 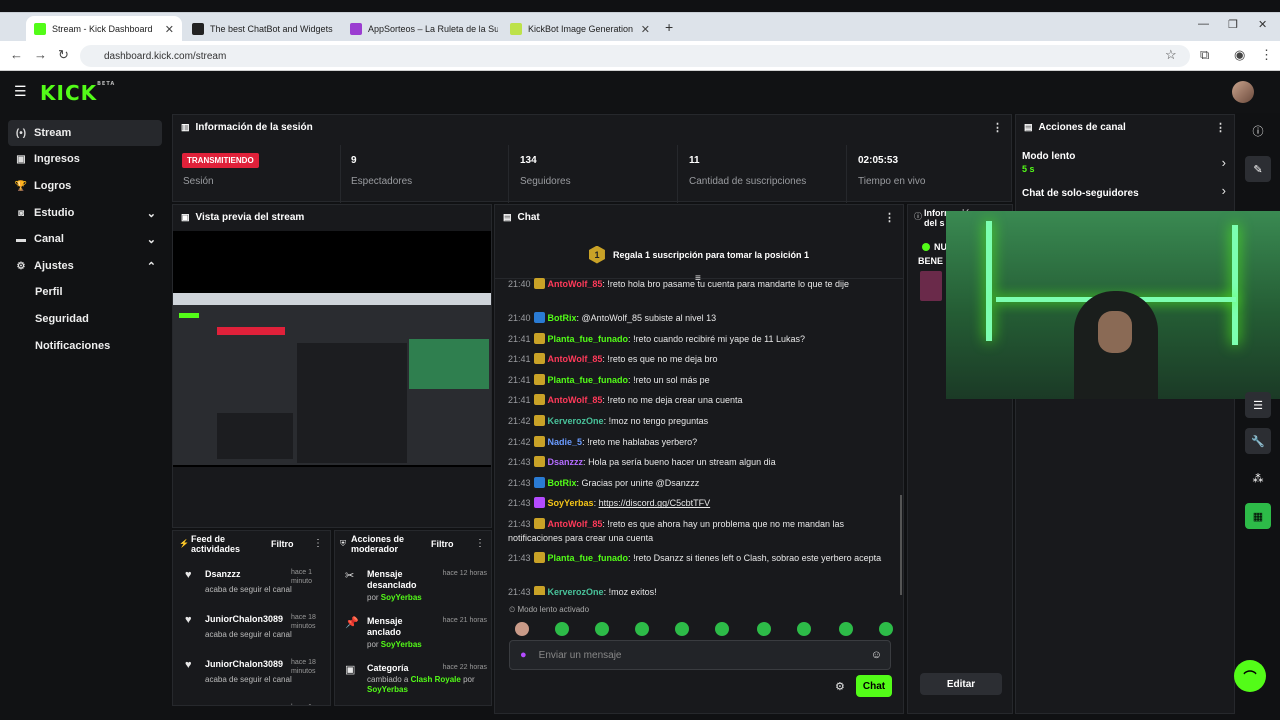 What do you see at coordinates (1125, 164) in the screenshot?
I see `slow-mode-toggle: Modo lento 5 s ›` at bounding box center [1125, 164].